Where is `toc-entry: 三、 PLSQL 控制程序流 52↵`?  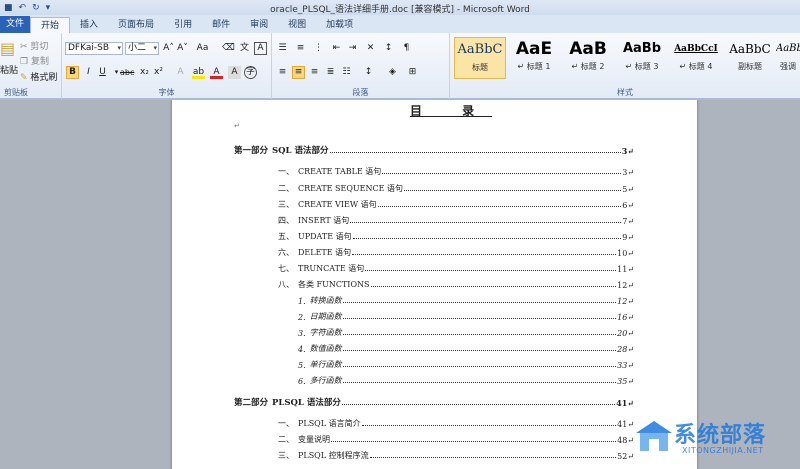 toc-entry: 三、 PLSQL 控制程序流 52↵ is located at coordinates (456, 455).